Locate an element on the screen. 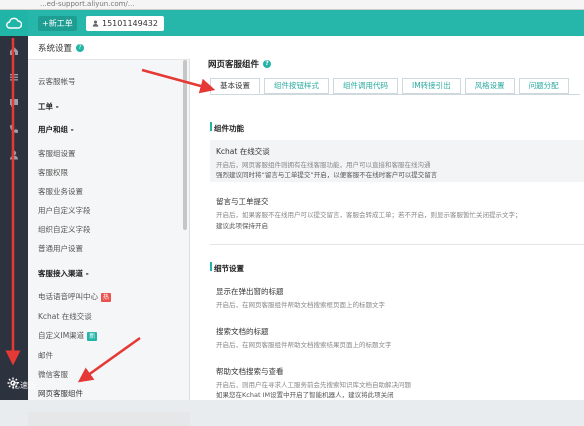  nav-item-wechat: 微信客服 is located at coordinates (53, 374).